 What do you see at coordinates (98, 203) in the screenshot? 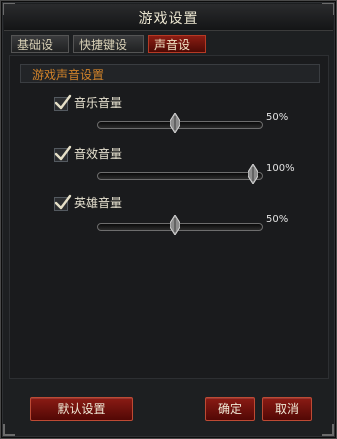
I see `hero-volume-label: 英雄音量` at bounding box center [98, 203].